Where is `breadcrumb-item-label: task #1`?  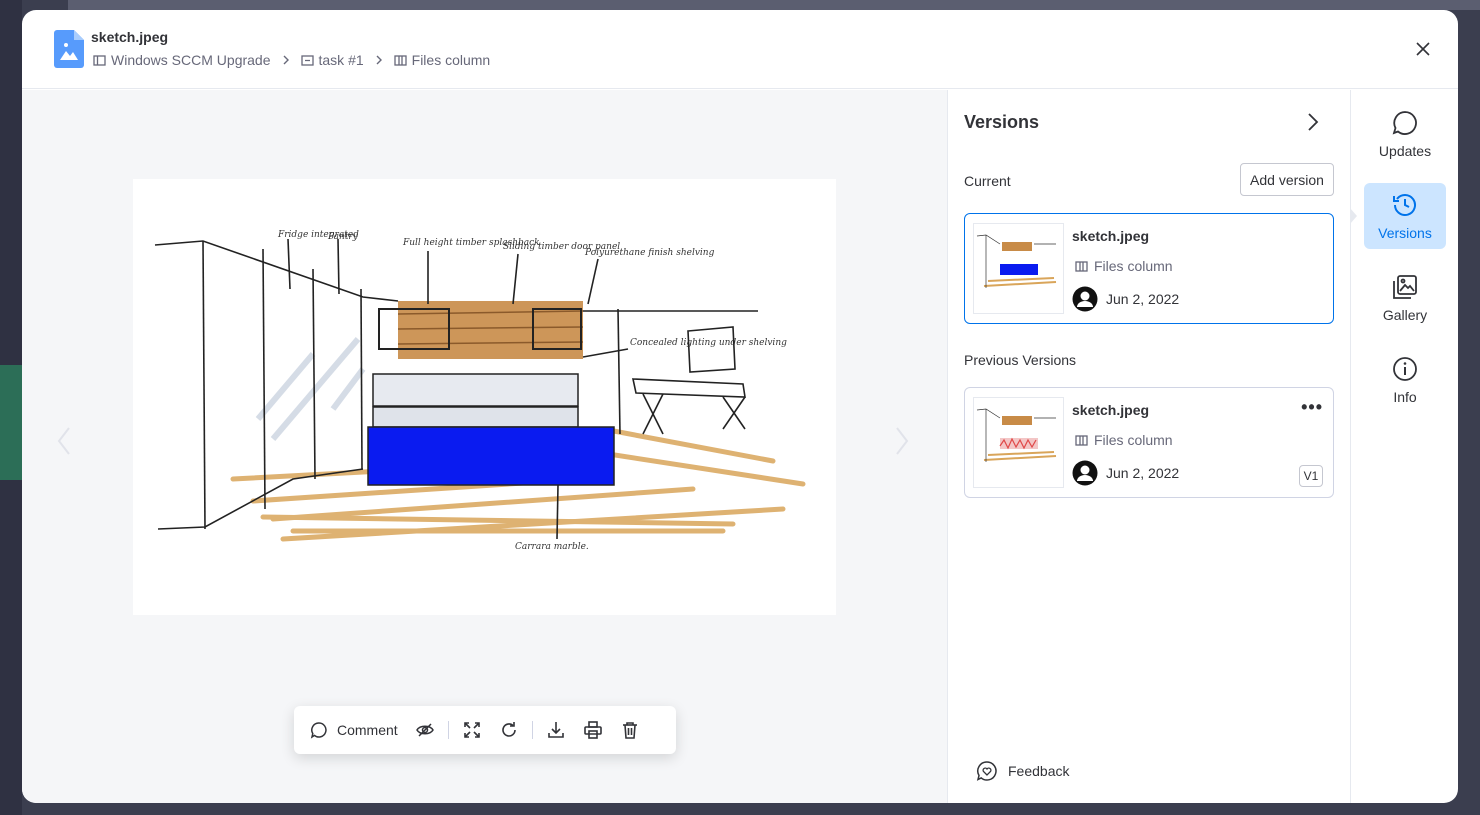
breadcrumb-item-label: task #1 is located at coordinates (341, 60).